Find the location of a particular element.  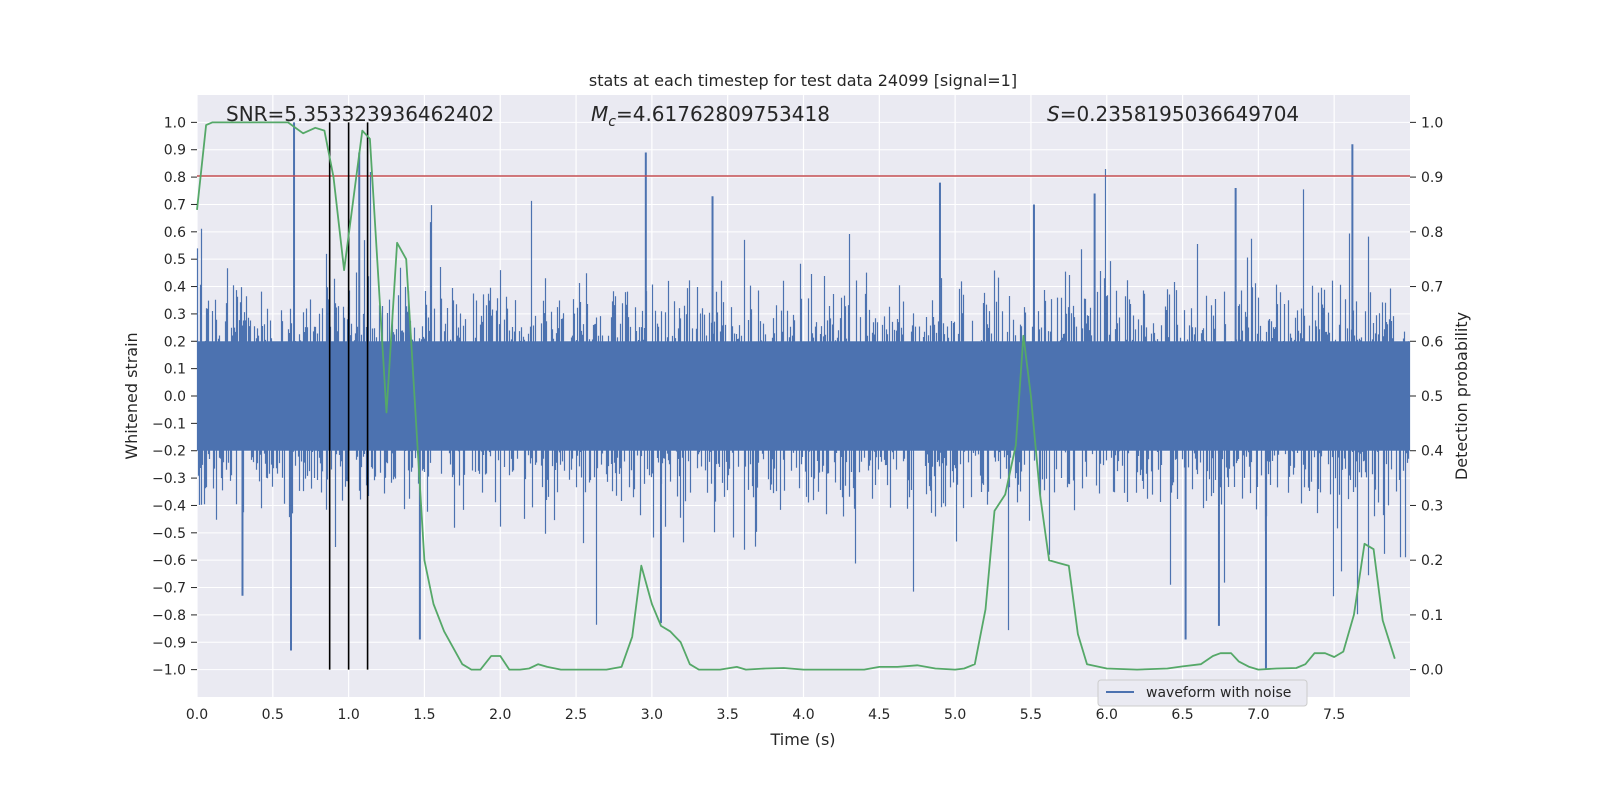

s-annotation: S=0.2358195036649704 is located at coordinates (1173, 114).